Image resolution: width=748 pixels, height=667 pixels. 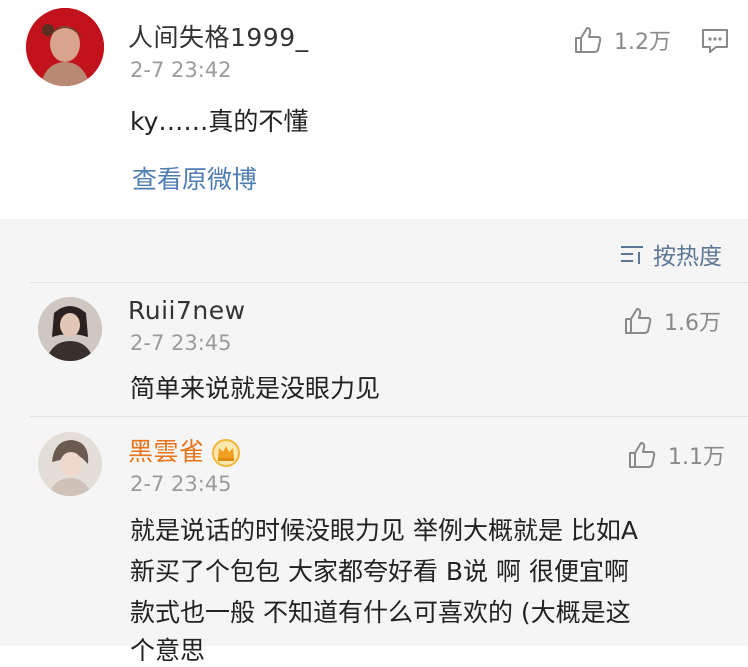 I want to click on sort-by-hot-button: 按热度, so click(x=670, y=254).